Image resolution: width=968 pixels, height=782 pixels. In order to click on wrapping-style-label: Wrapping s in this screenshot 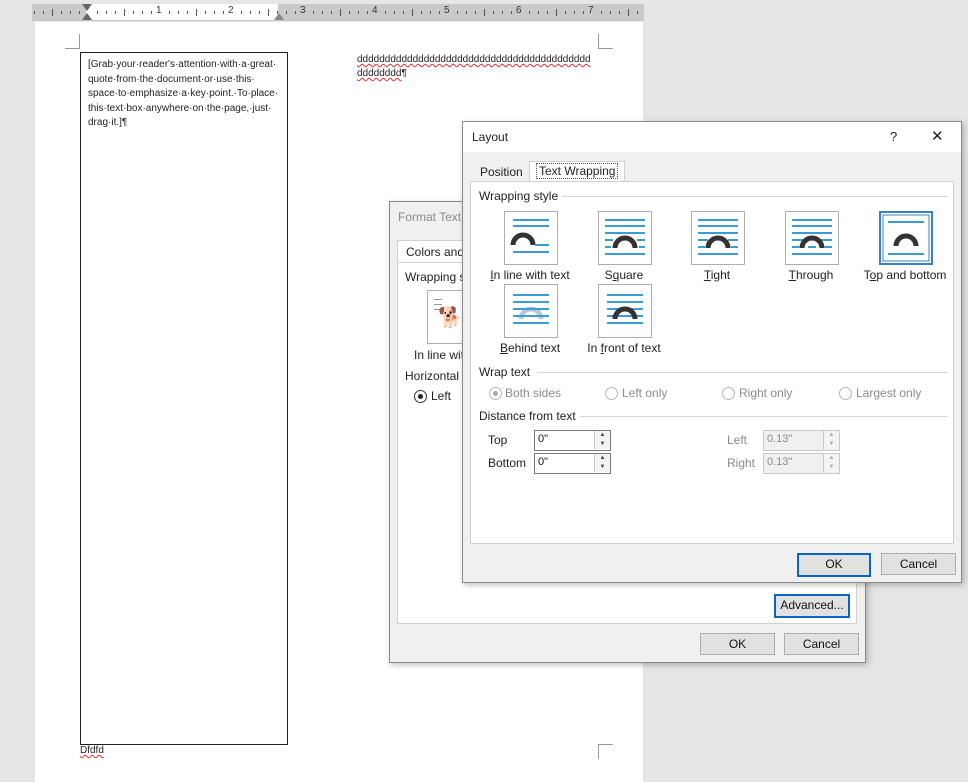, I will do `click(435, 277)`.